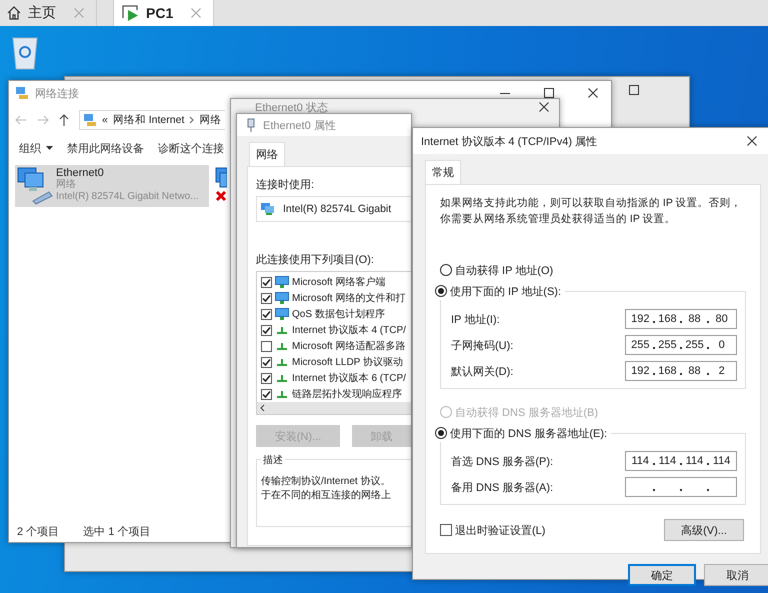 The width and height of the screenshot is (768, 593). Describe the element at coordinates (482, 371) in the screenshot. I see `field-label: 默认网关(D):` at that location.